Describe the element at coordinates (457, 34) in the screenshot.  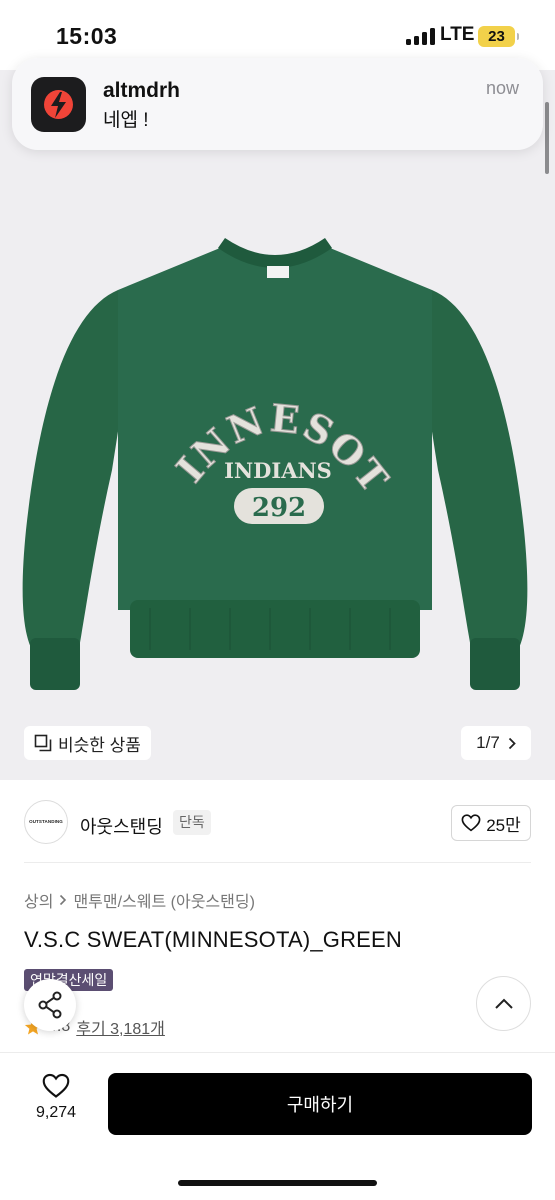
I see `network-type: LTE` at that location.